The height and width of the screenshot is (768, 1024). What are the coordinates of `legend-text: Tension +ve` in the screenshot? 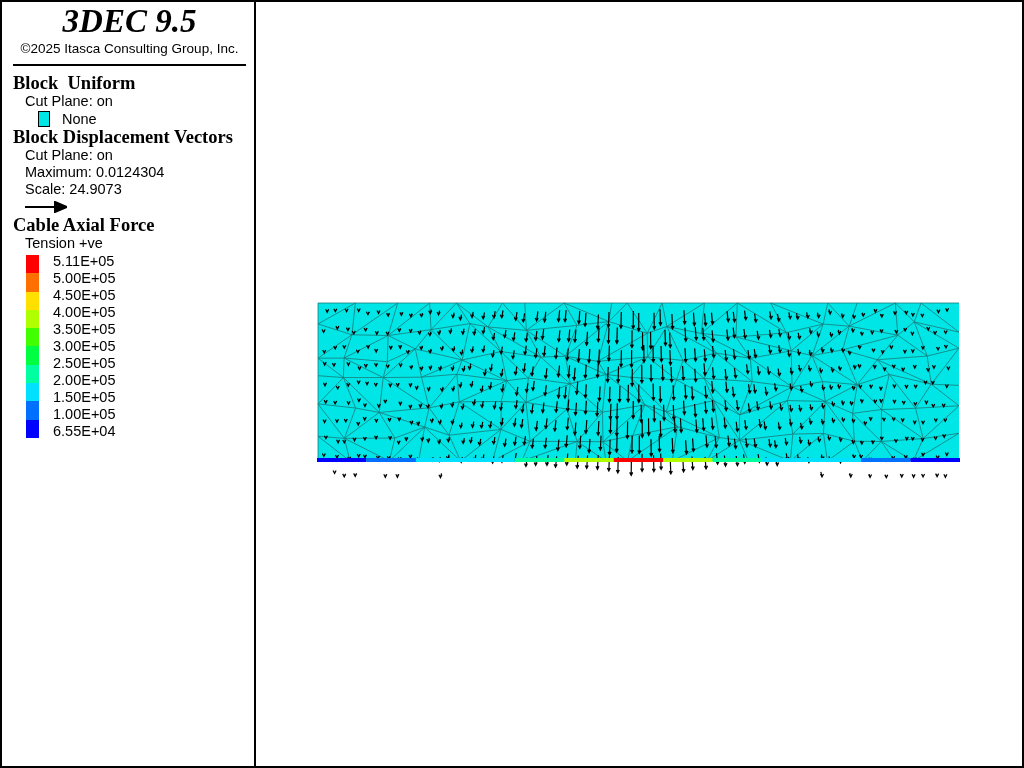 It's located at (64, 243).